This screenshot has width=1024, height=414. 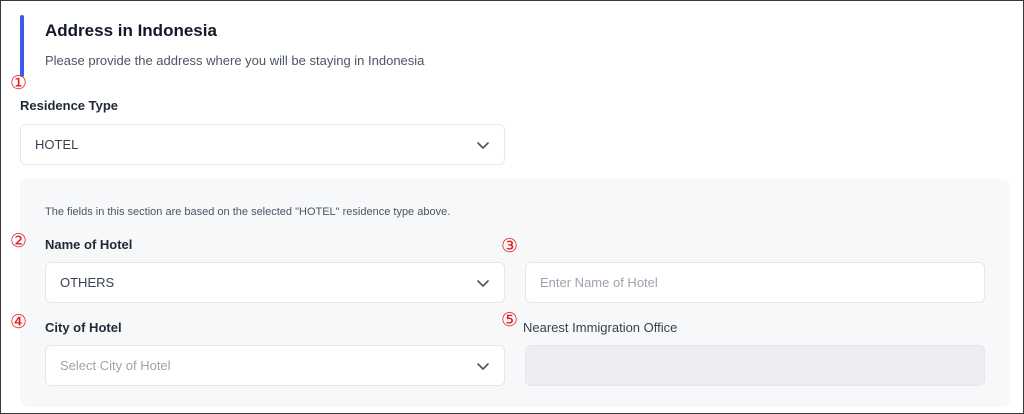 What do you see at coordinates (510, 320) in the screenshot?
I see `callout-marker-5: ⑤` at bounding box center [510, 320].